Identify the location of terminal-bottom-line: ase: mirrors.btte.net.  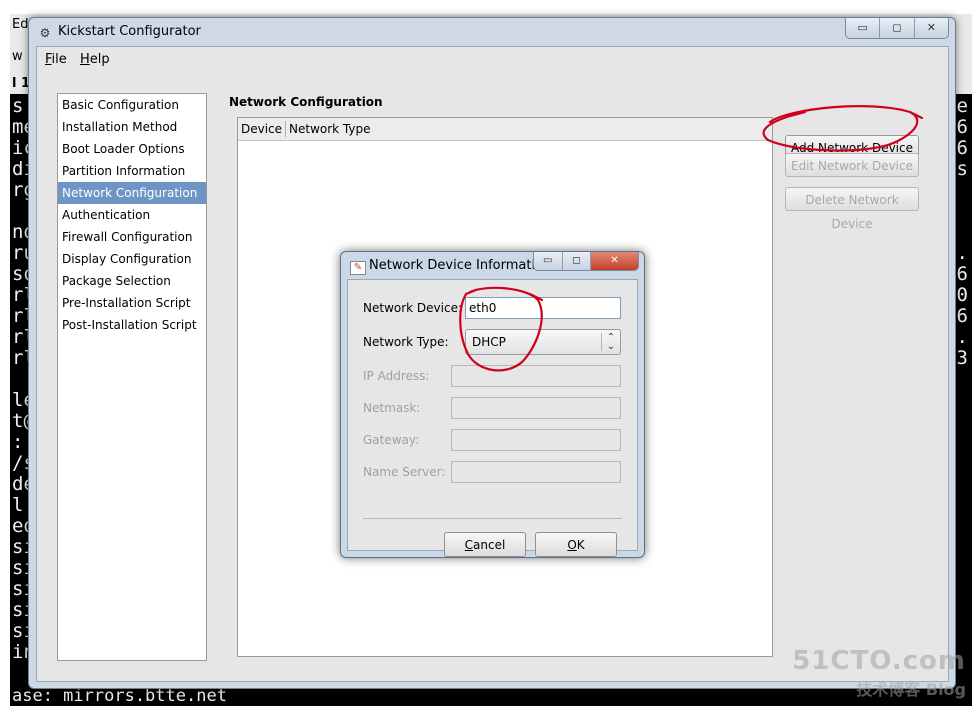
(119, 696).